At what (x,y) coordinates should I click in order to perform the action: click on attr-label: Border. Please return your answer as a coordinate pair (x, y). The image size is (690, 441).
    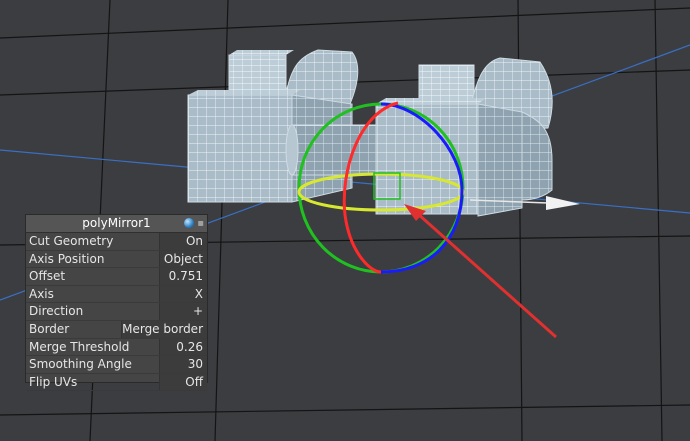
    Looking at the image, I should click on (49, 328).